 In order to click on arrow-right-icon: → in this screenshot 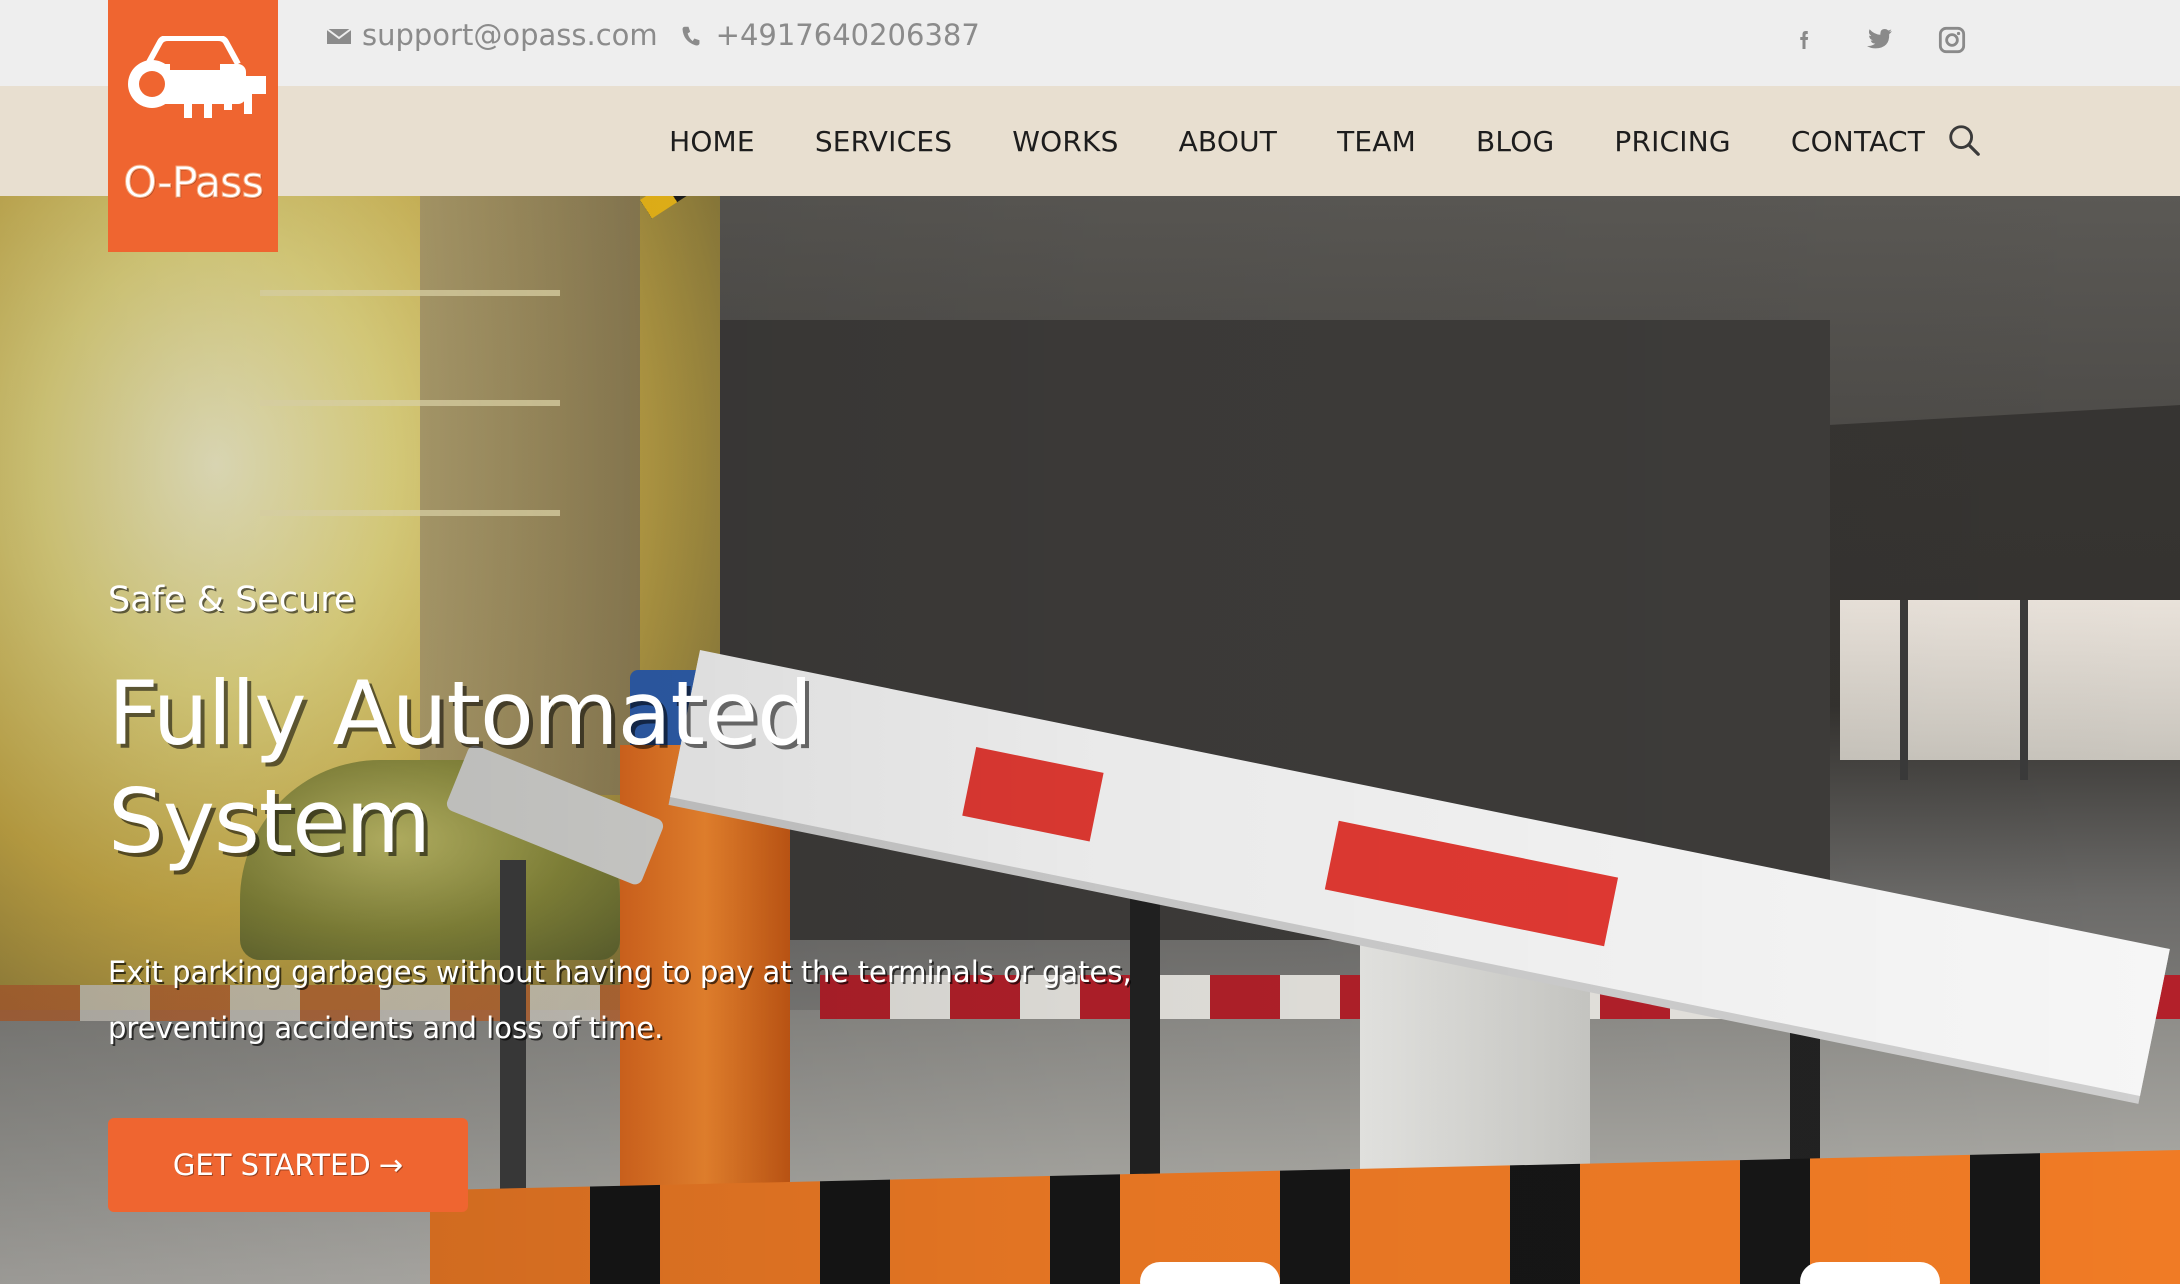, I will do `click(391, 1165)`.